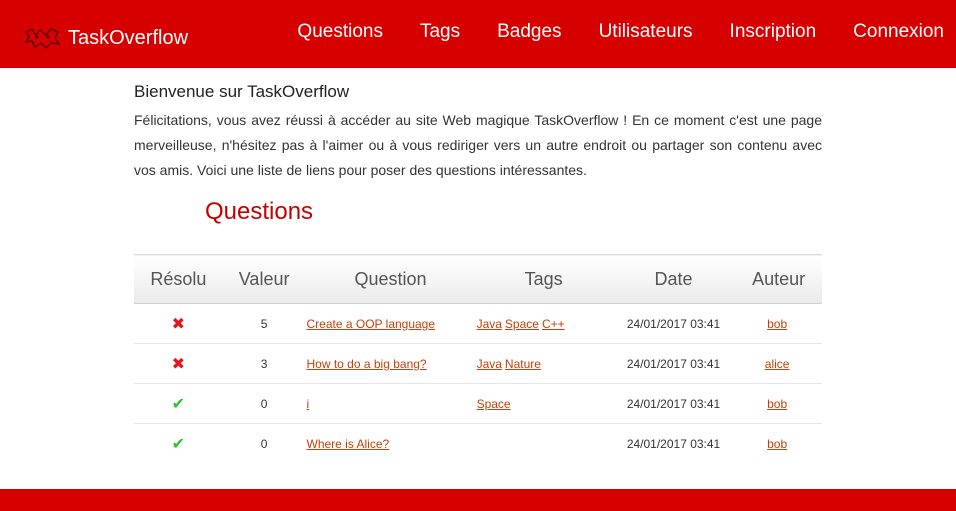 The image size is (956, 511). I want to click on tag-link: Nature, so click(523, 364).